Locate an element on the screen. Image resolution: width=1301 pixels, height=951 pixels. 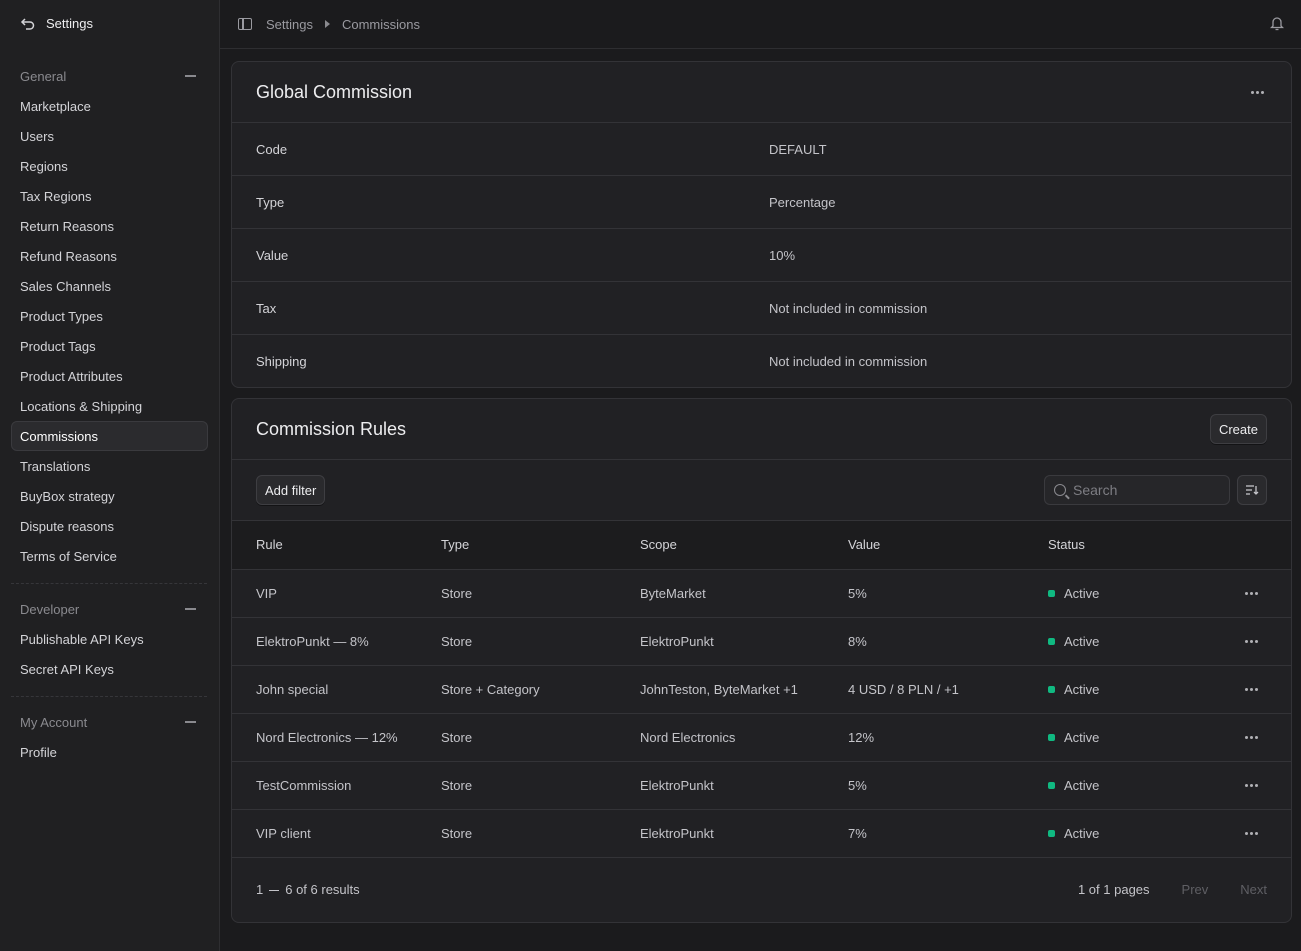
kv-row-shipping: Shipping Not included in commission is located at coordinates (761, 361).